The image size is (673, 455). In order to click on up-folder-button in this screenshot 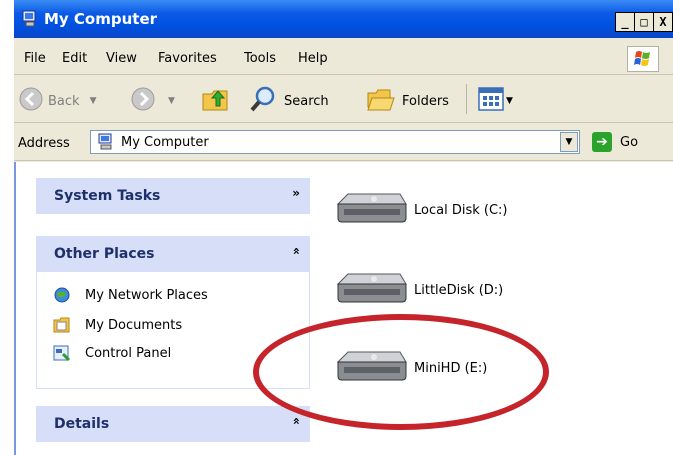, I will do `click(216, 101)`.